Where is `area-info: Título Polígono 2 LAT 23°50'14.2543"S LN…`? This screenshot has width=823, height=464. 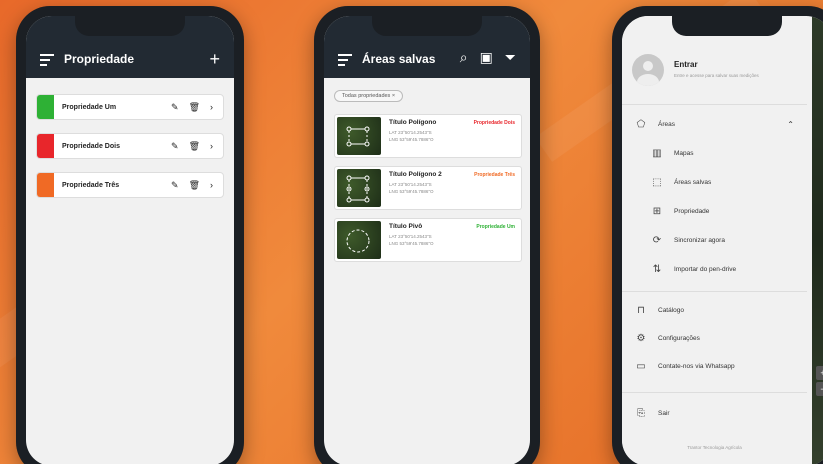 area-info: Título Polígono 2 LAT 23°50'14.2543"S LN… is located at coordinates (452, 188).